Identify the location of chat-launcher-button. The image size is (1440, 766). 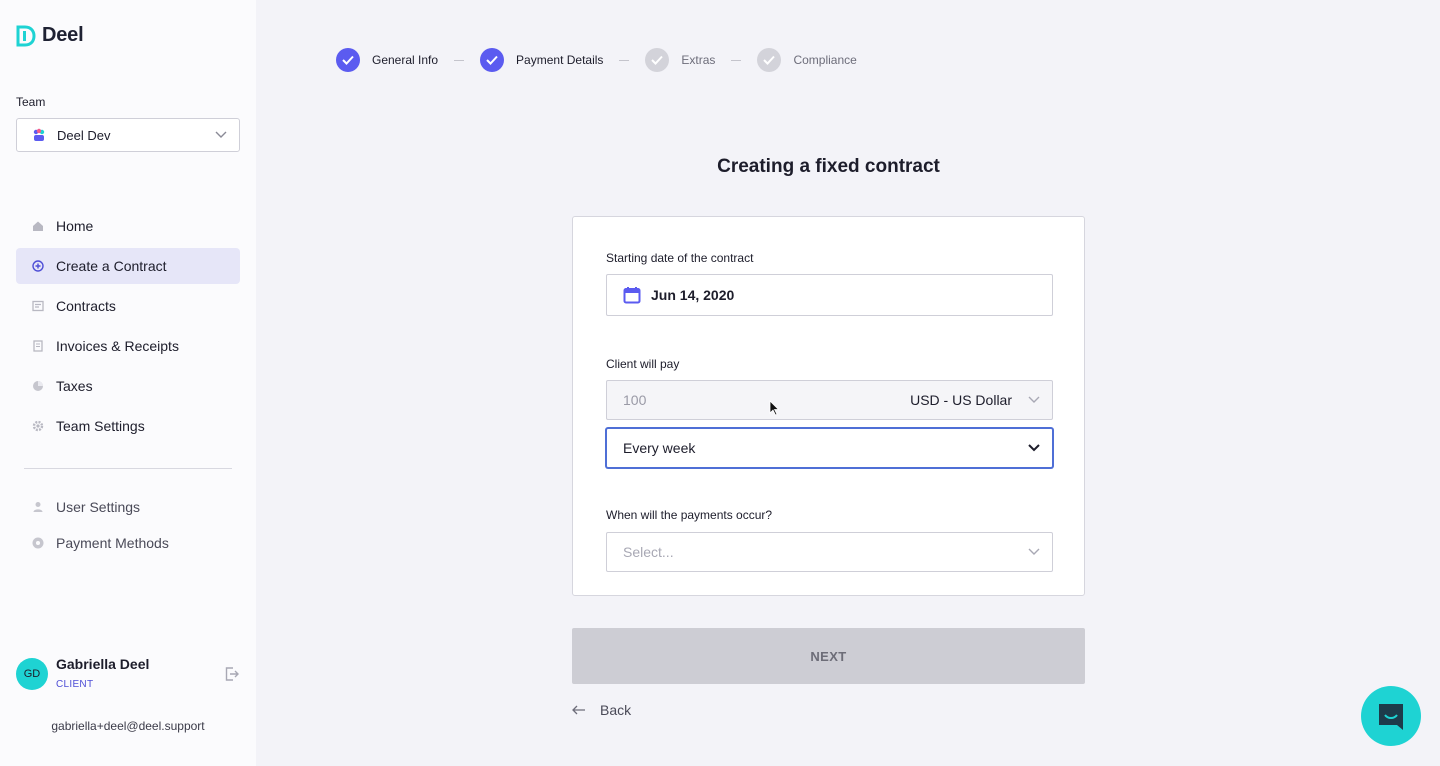
(1391, 716).